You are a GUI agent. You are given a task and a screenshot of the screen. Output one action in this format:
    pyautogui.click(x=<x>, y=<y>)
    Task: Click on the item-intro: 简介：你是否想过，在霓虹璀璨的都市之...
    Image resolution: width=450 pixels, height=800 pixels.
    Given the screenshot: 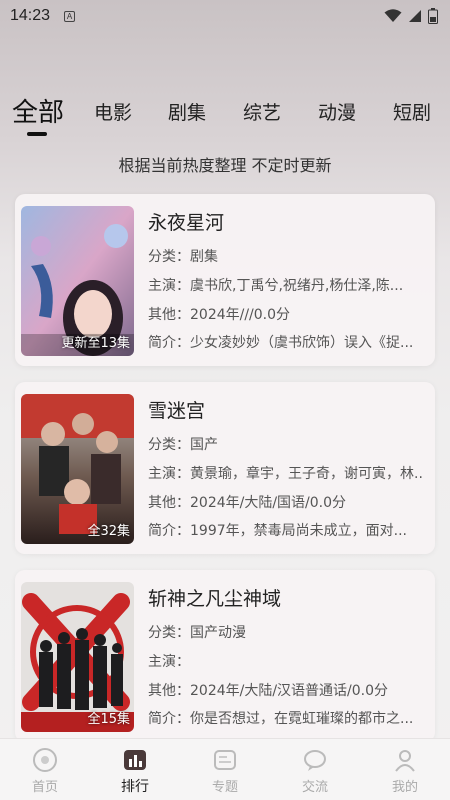 What is the action you would take?
    pyautogui.click(x=281, y=719)
    